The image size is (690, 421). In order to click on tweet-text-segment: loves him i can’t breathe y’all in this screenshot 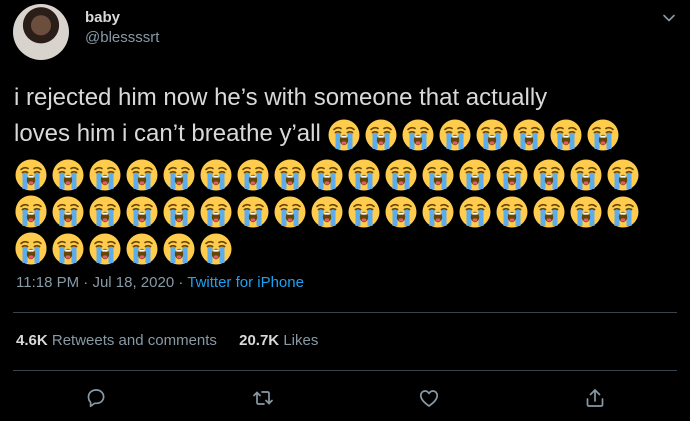, I will do `click(167, 133)`.